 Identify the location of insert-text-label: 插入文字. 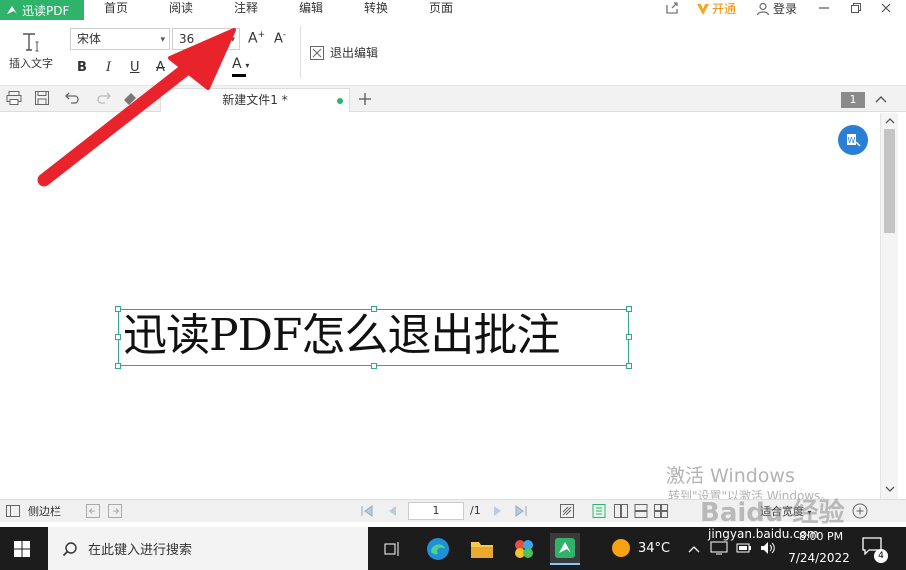
(31, 63).